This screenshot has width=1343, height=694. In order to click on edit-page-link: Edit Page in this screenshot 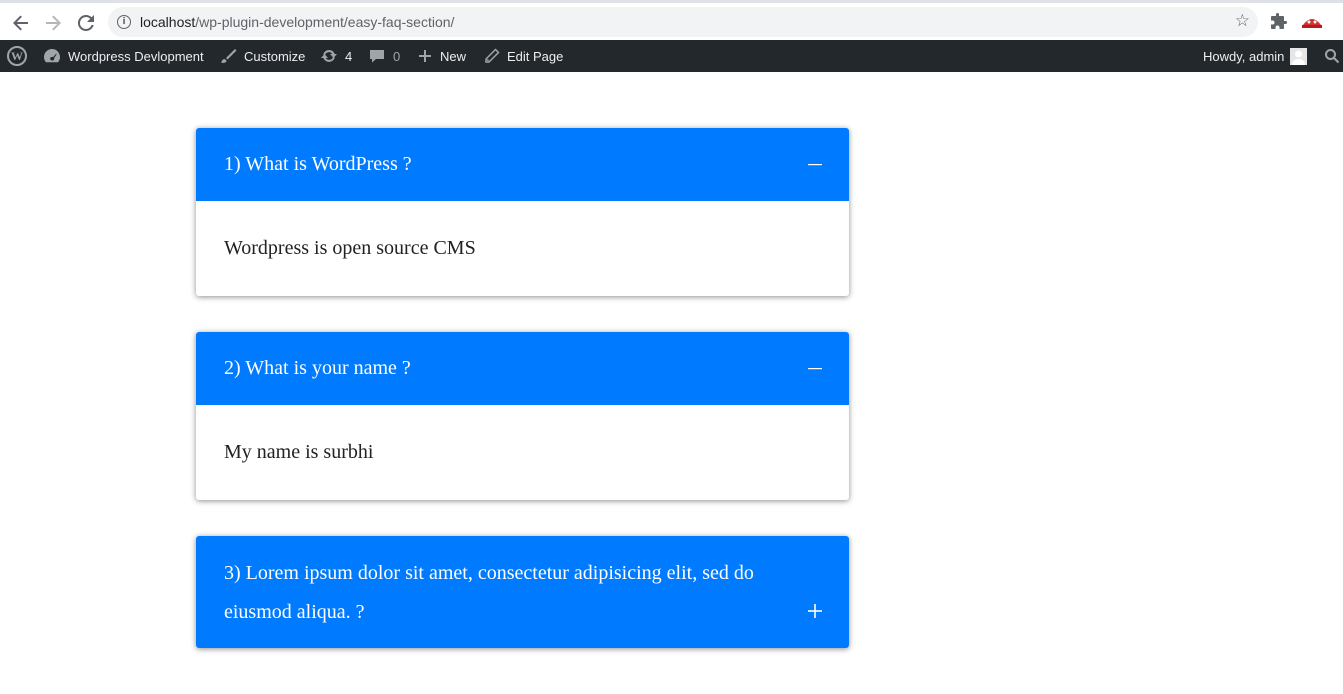, I will do `click(523, 56)`.